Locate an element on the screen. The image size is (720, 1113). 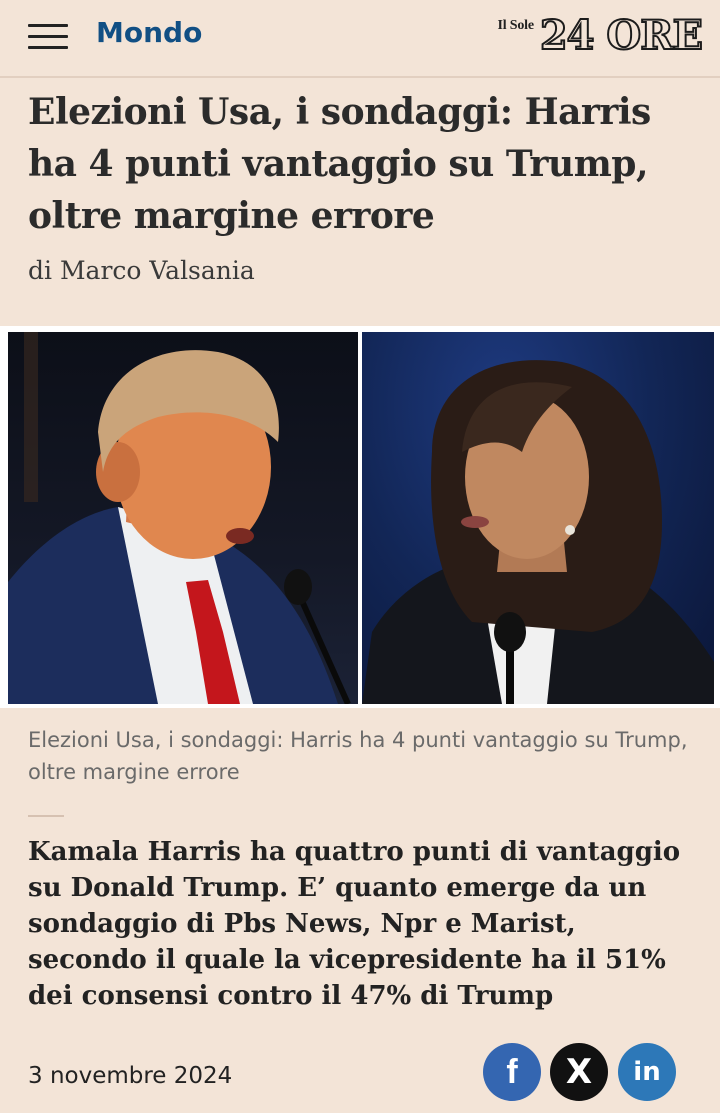
linkedin-icon: in is located at coordinates (647, 1072).